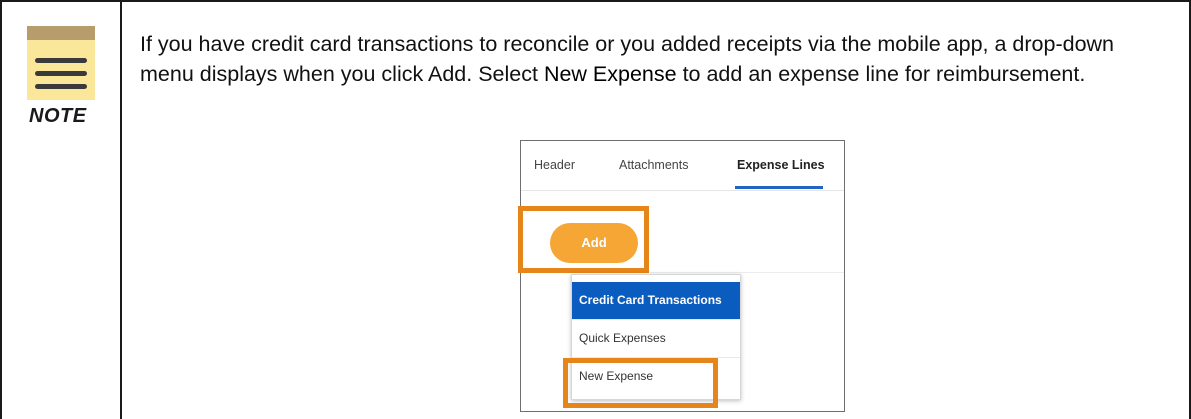 This screenshot has height=419, width=1191. What do you see at coordinates (58, 116) in the screenshot?
I see `note-label: NOTE` at bounding box center [58, 116].